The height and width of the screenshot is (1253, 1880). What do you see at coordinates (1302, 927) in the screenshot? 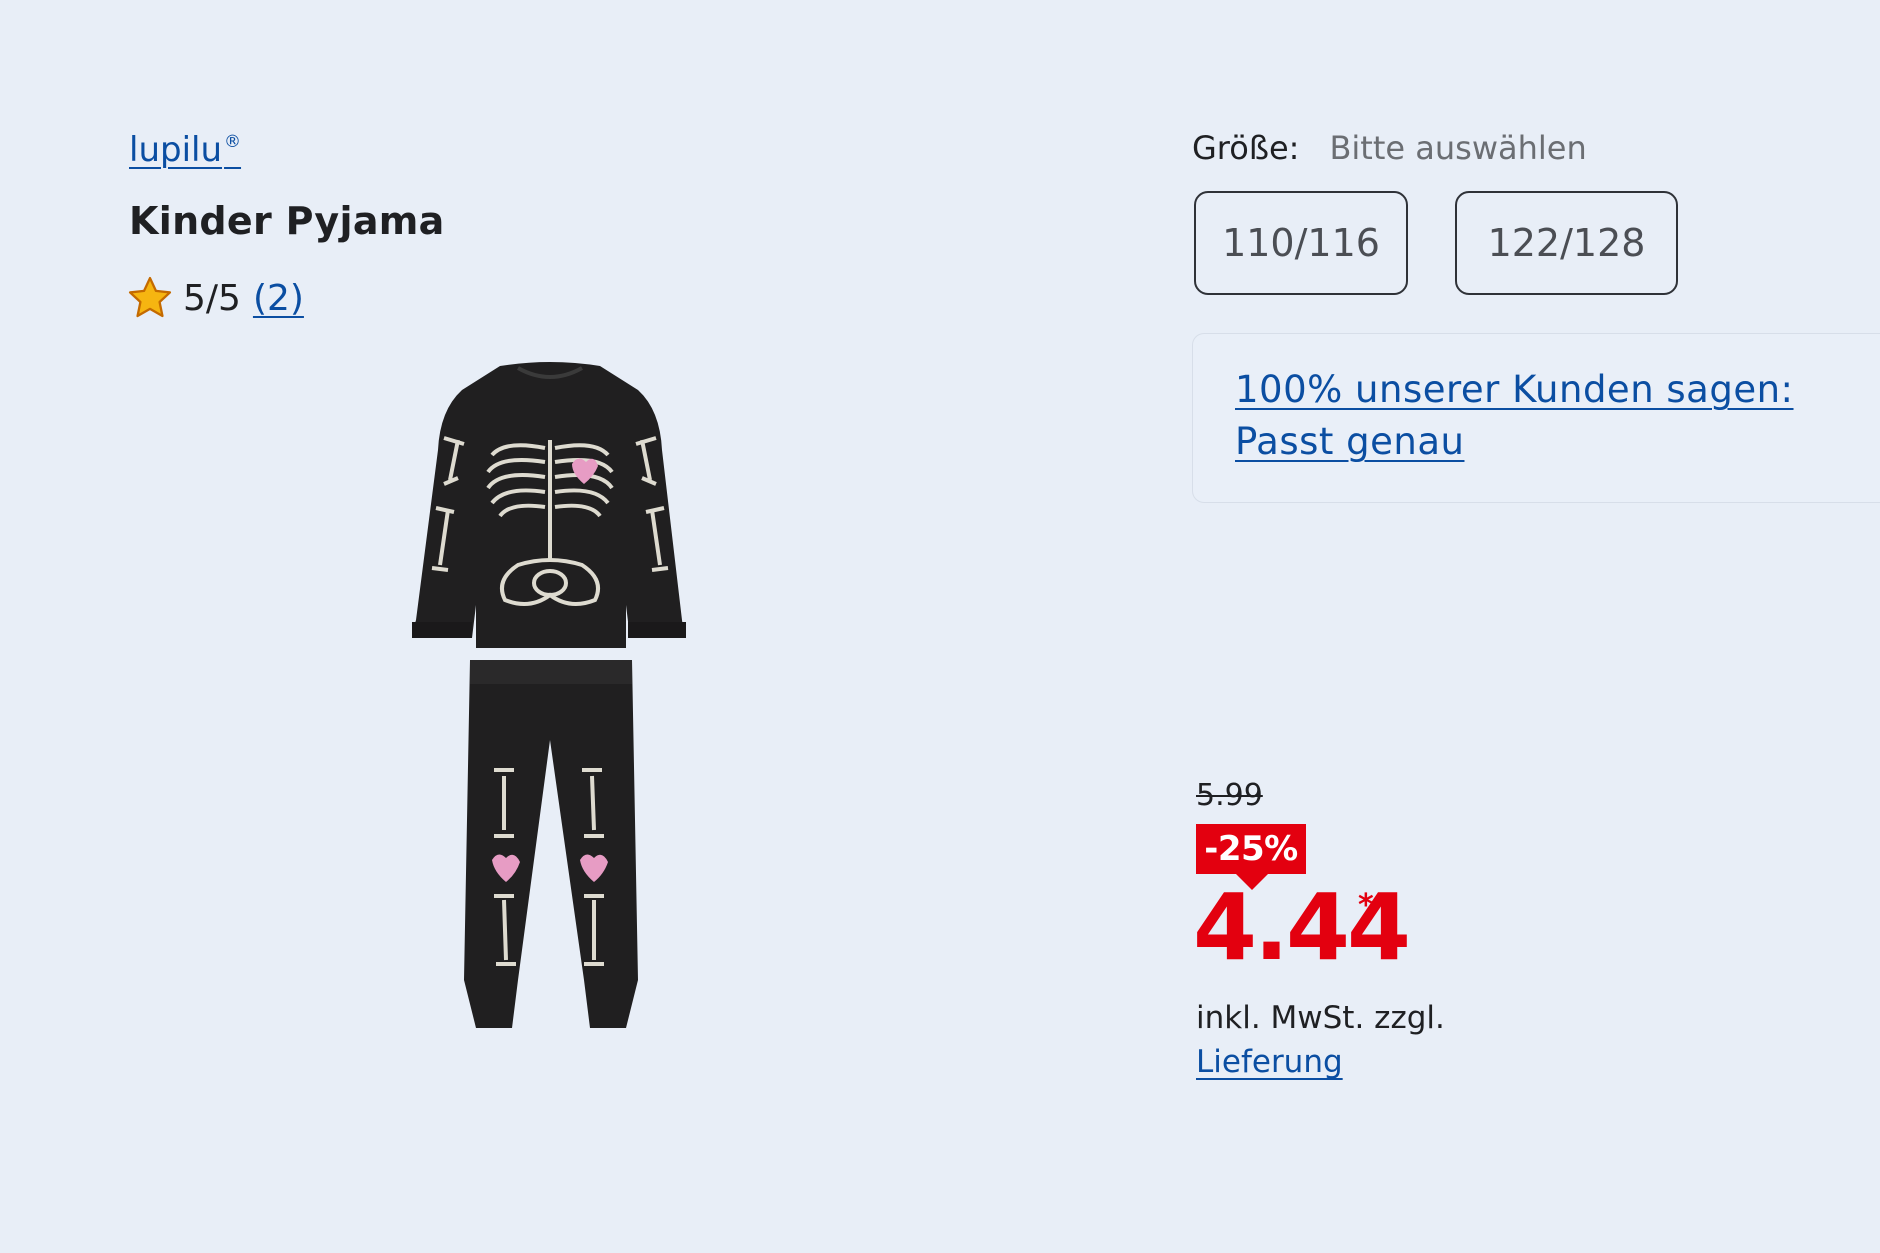
I see `current-price: 4.44` at bounding box center [1302, 927].